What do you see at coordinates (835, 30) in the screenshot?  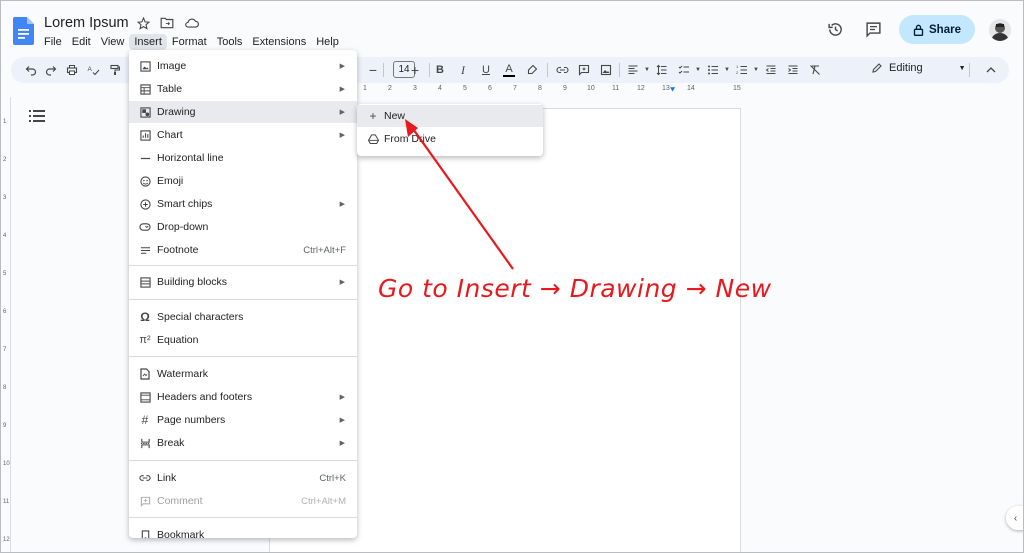 I see `version-history-icon` at bounding box center [835, 30].